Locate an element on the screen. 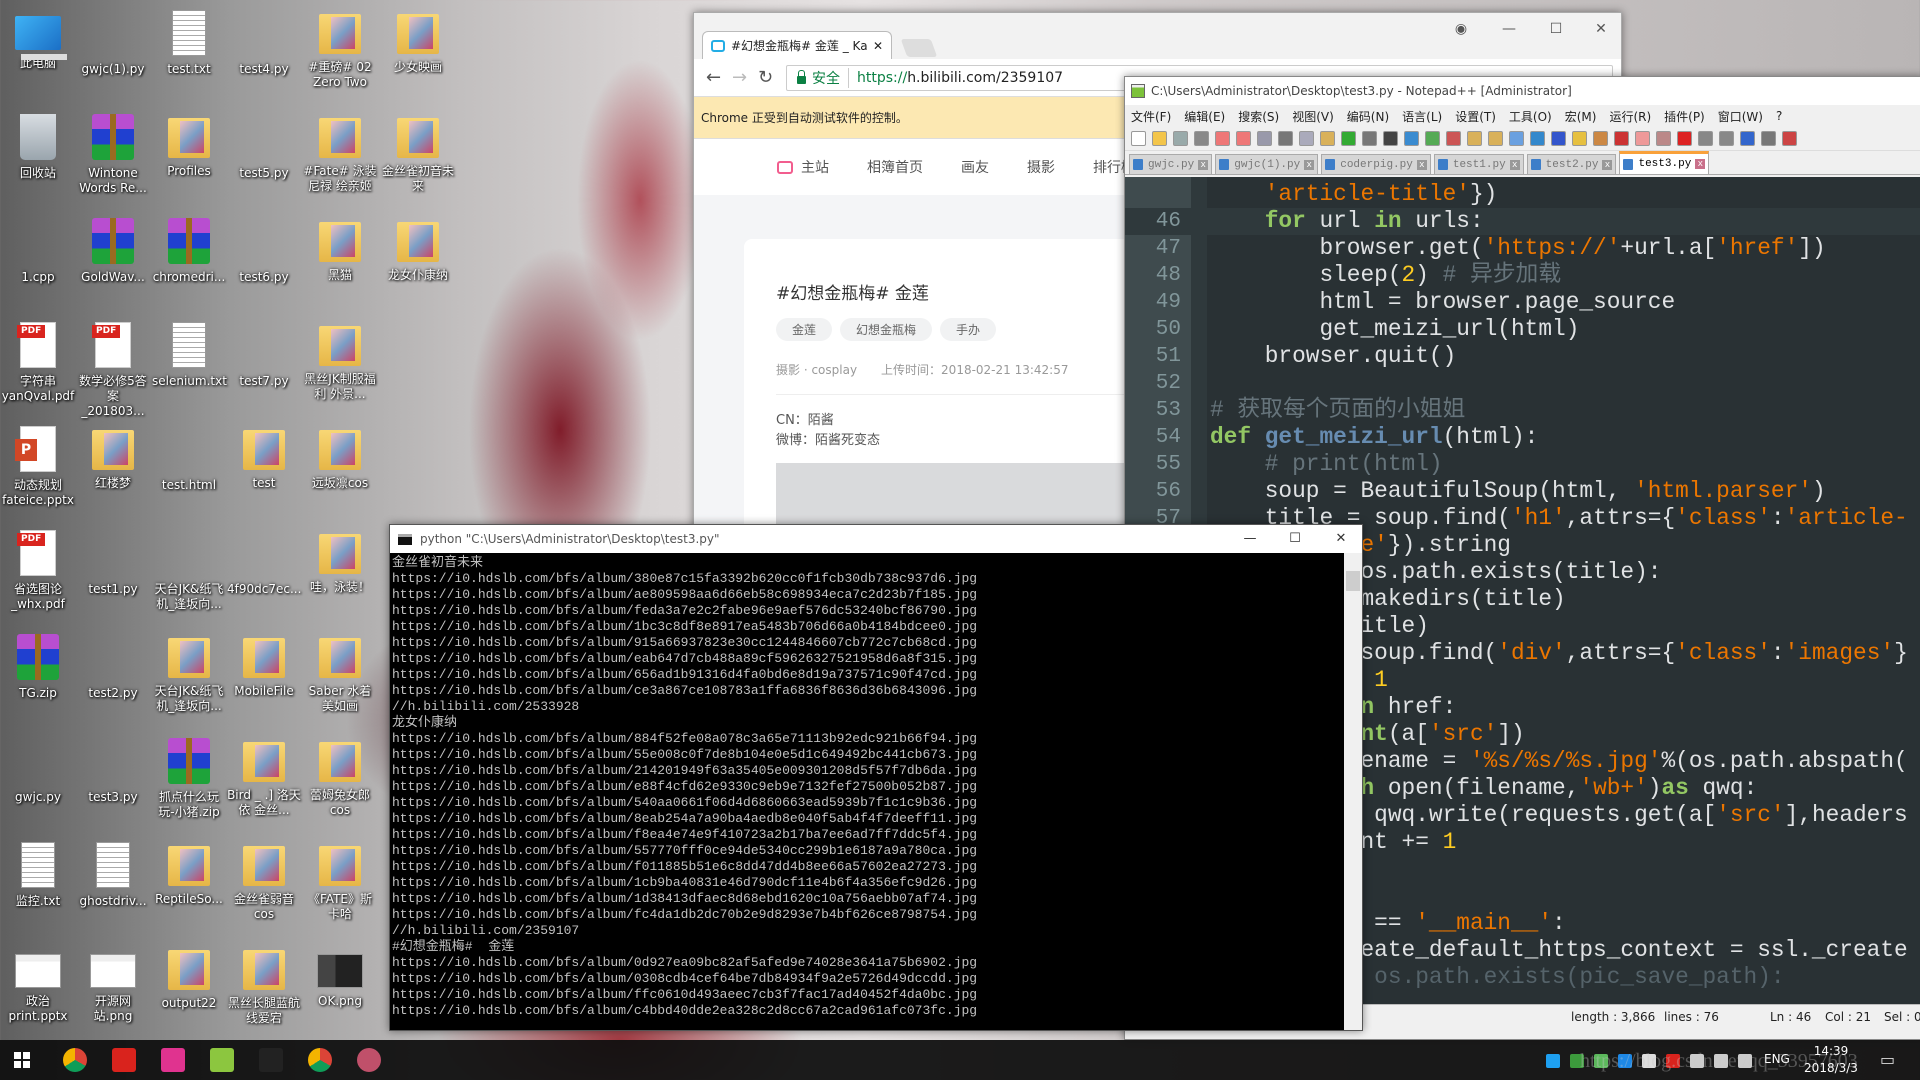 This screenshot has height=1080, width=1920. desktop-icon: 金丝雀弱音cos is located at coordinates (264, 882).